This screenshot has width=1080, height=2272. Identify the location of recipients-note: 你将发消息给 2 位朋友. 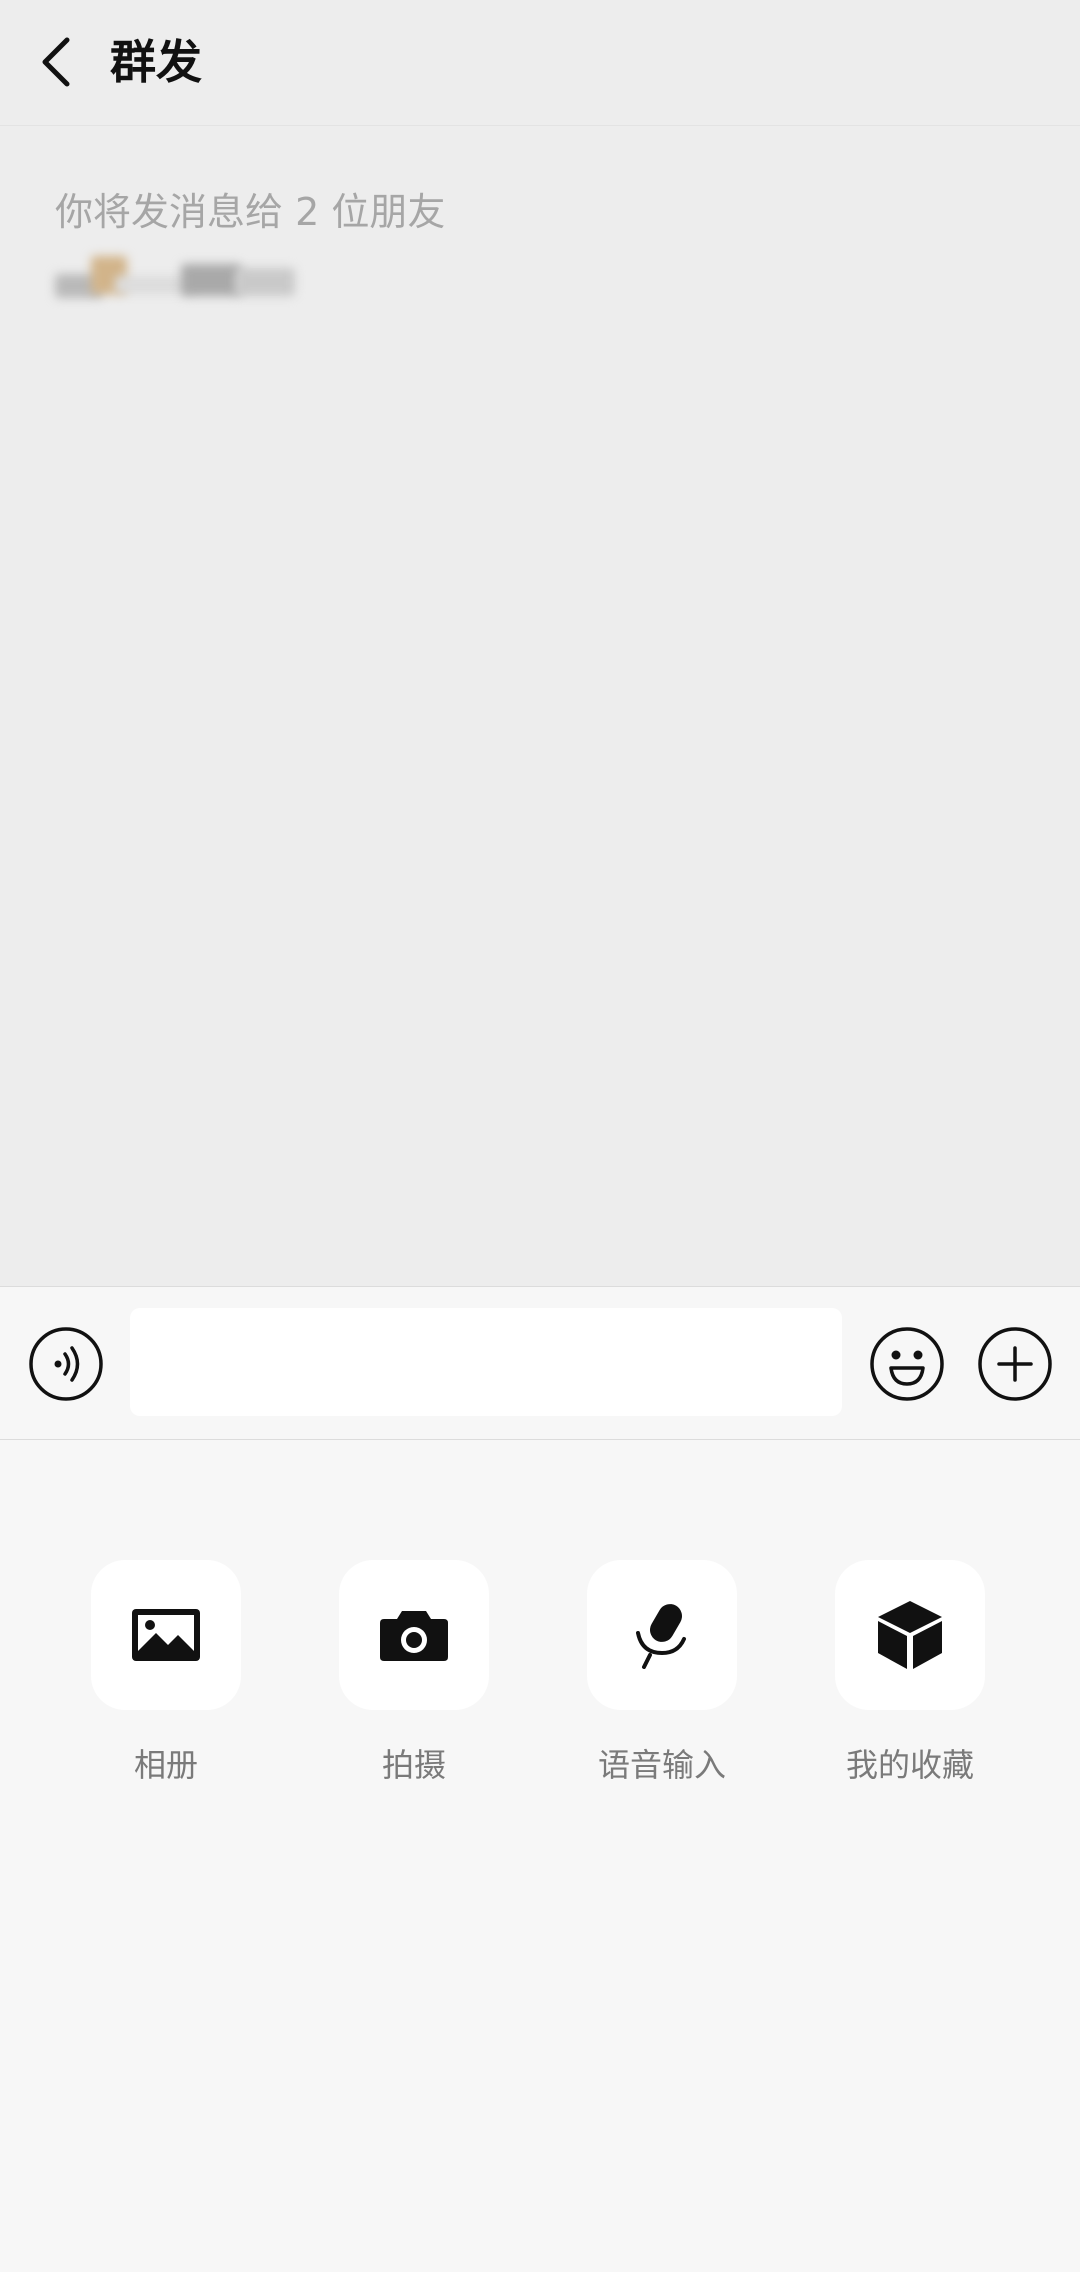
(250, 212).